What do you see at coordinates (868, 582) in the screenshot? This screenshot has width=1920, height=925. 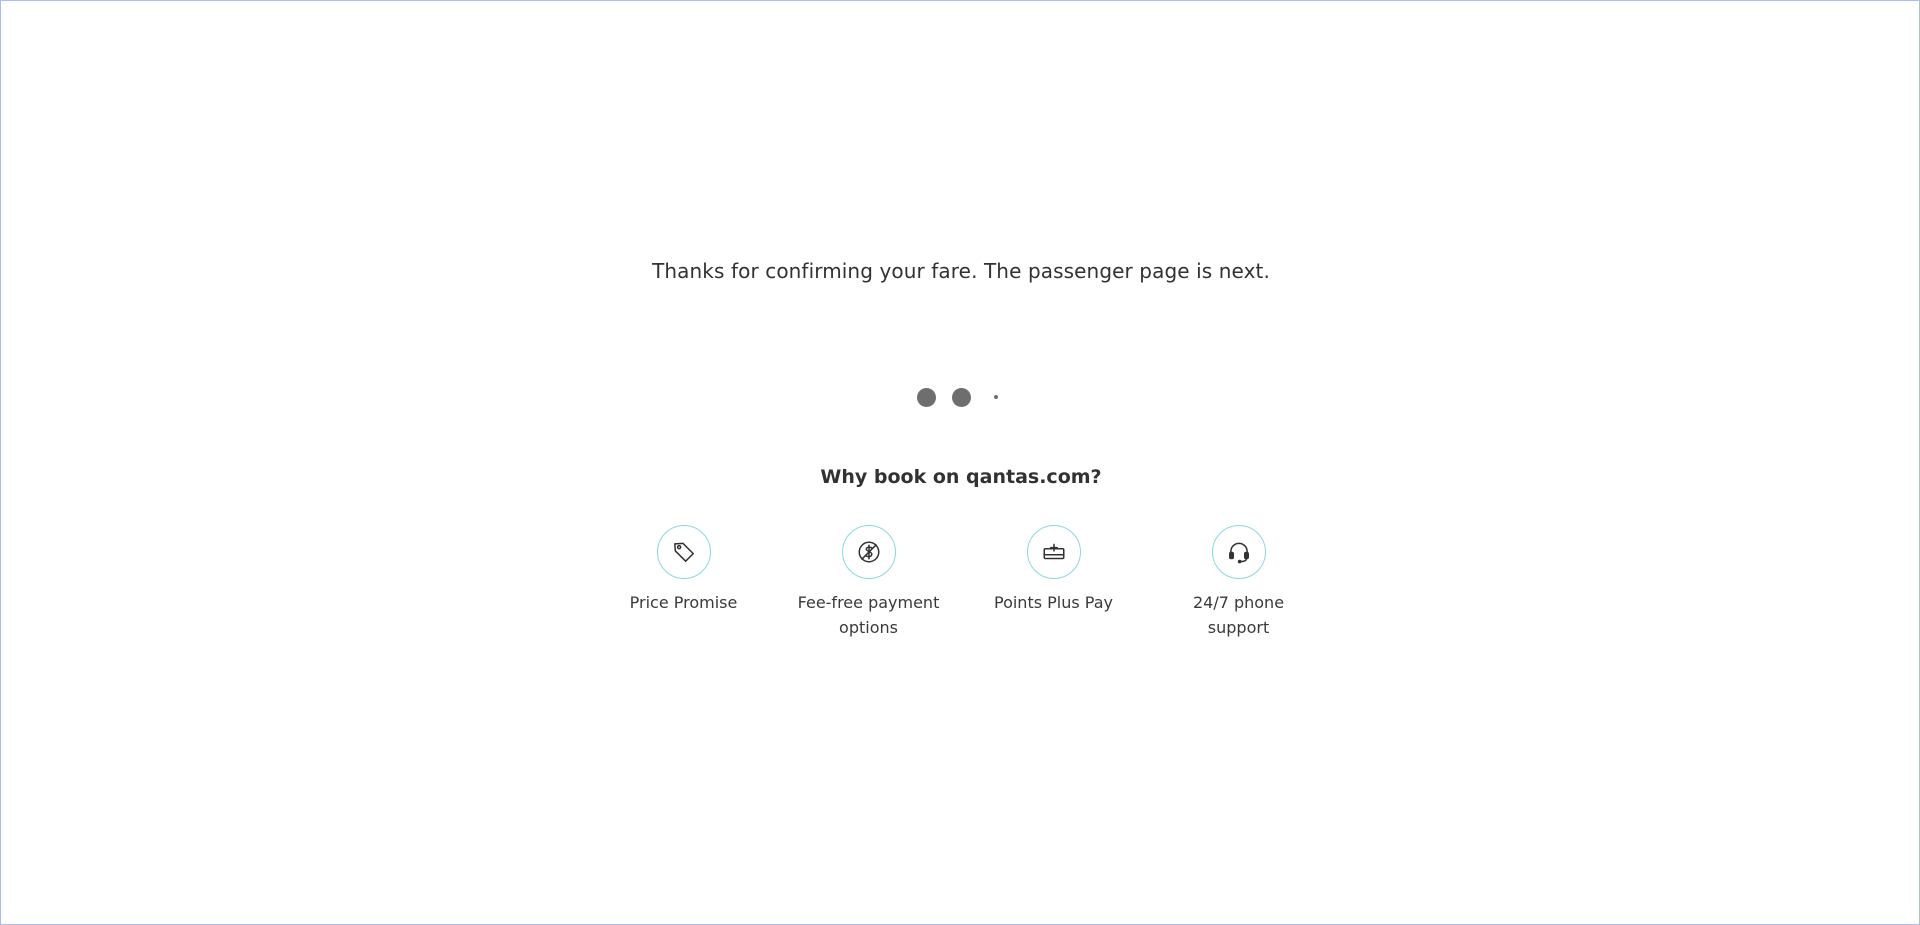 I see `feature-fee-free-payment: Fee-free payment options` at bounding box center [868, 582].